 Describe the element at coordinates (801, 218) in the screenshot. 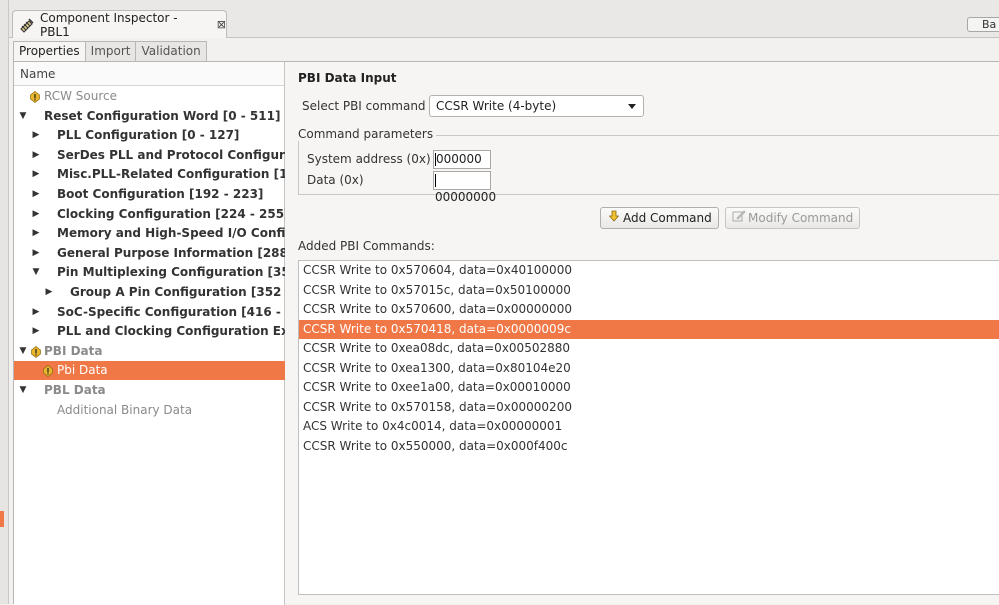

I see `modify-command-label: Modify Command` at that location.